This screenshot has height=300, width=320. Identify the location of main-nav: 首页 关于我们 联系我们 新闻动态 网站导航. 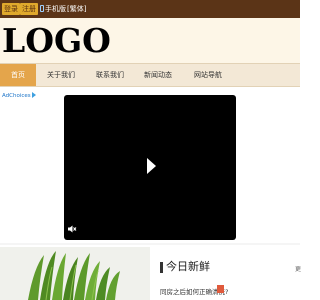
(150, 75).